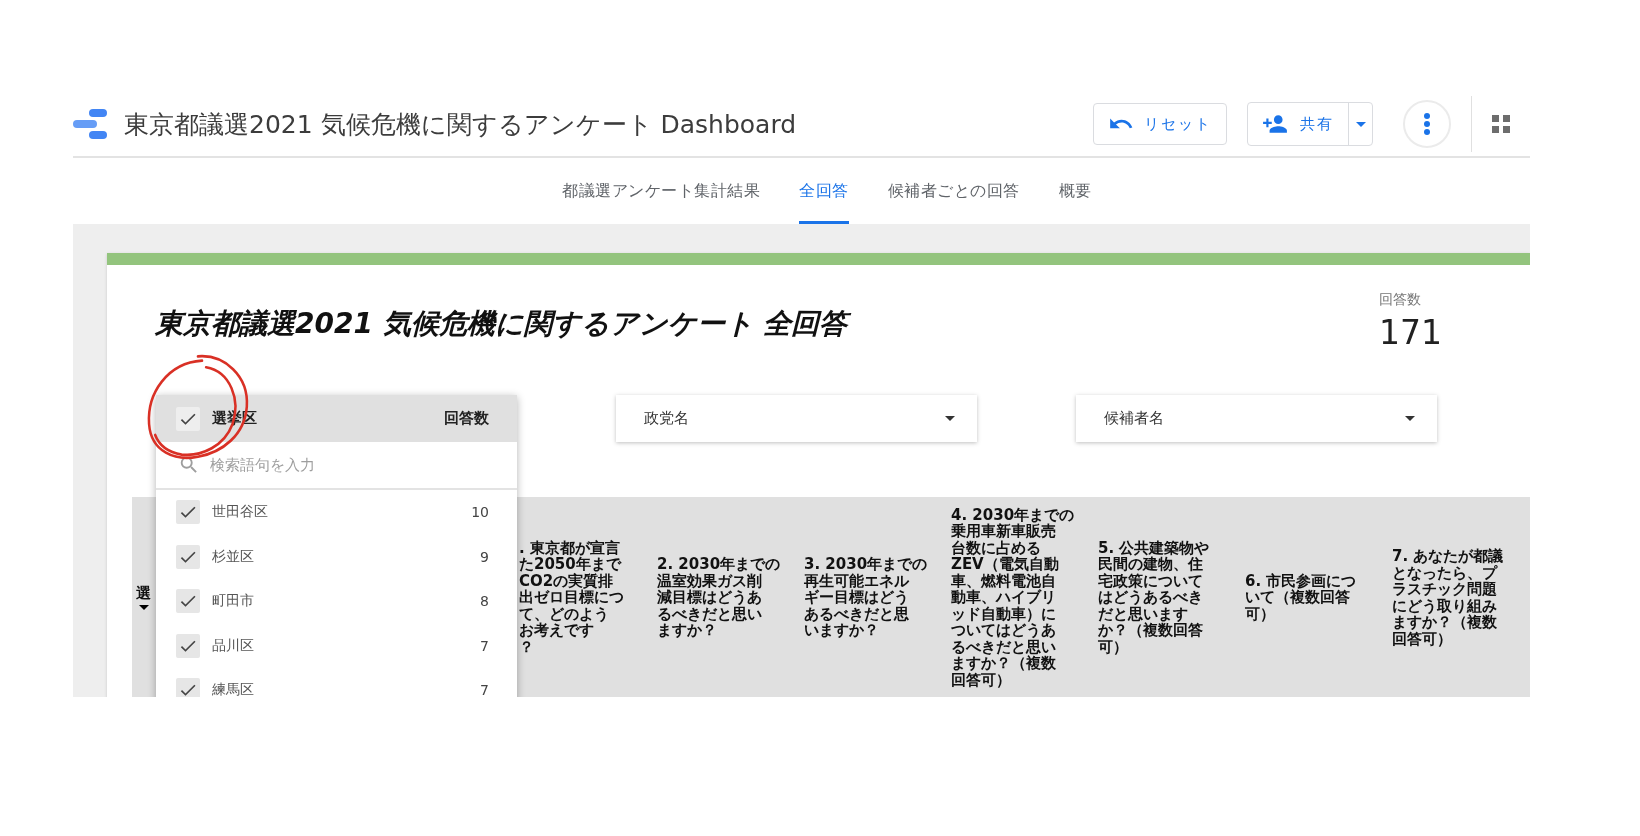  I want to click on option-label: 品川区, so click(233, 645).